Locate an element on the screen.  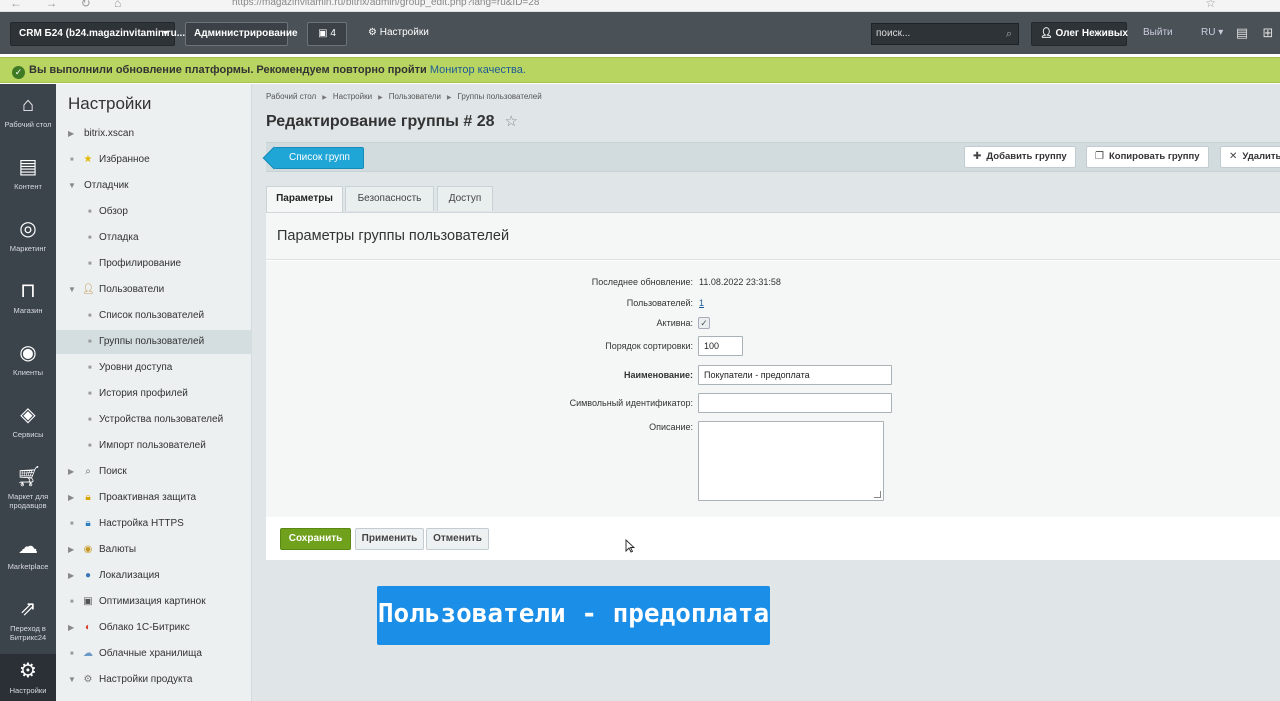
rail-item-services: ◈ Сервисы is located at coordinates (28, 424).